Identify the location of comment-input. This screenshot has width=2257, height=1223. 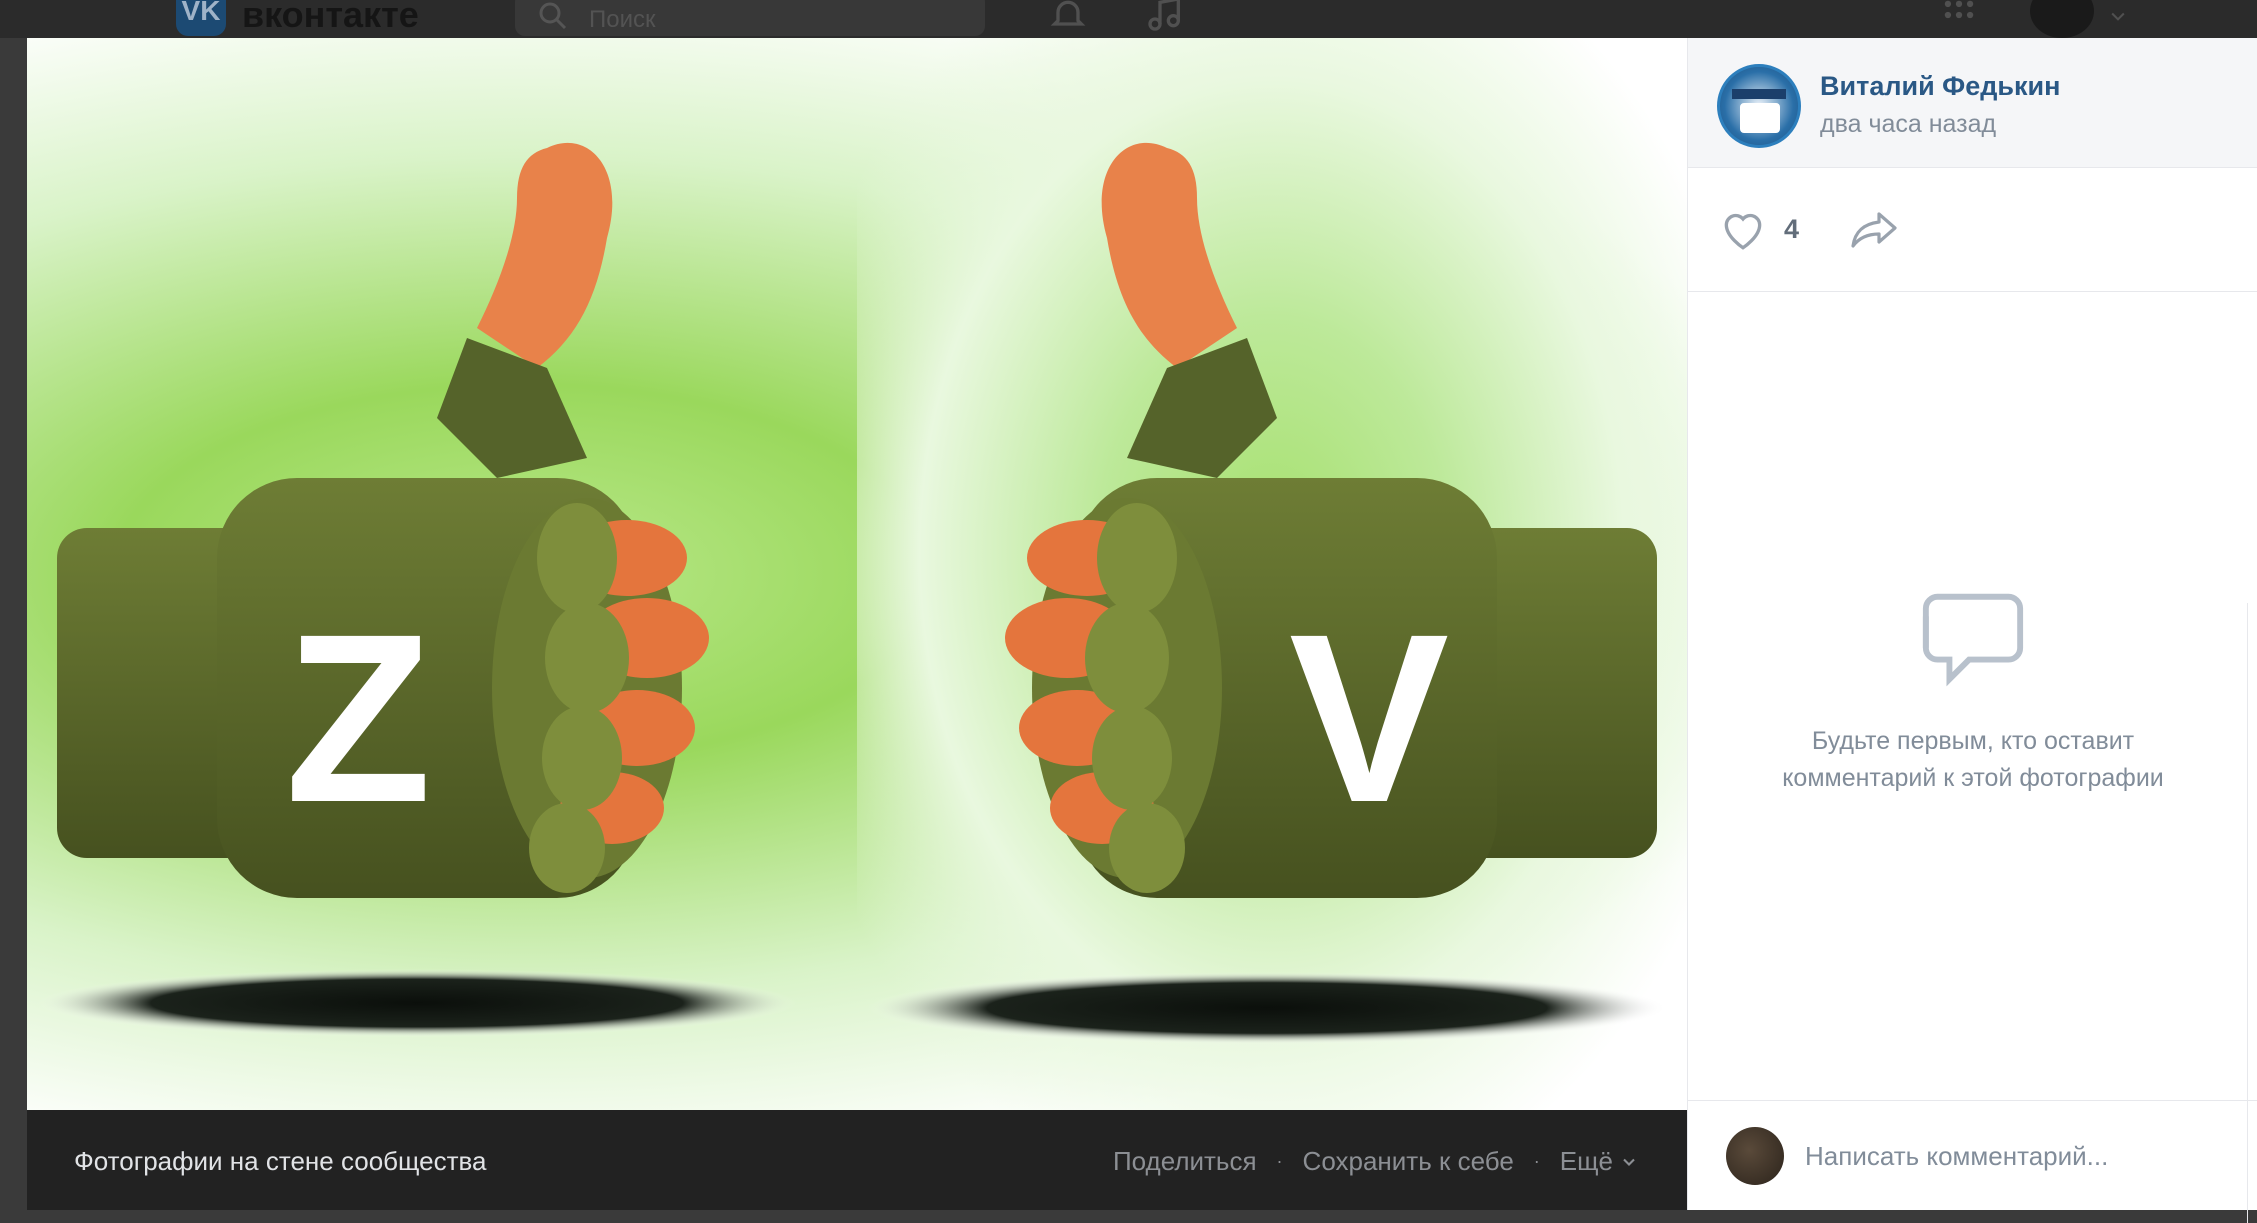
(2015, 1156).